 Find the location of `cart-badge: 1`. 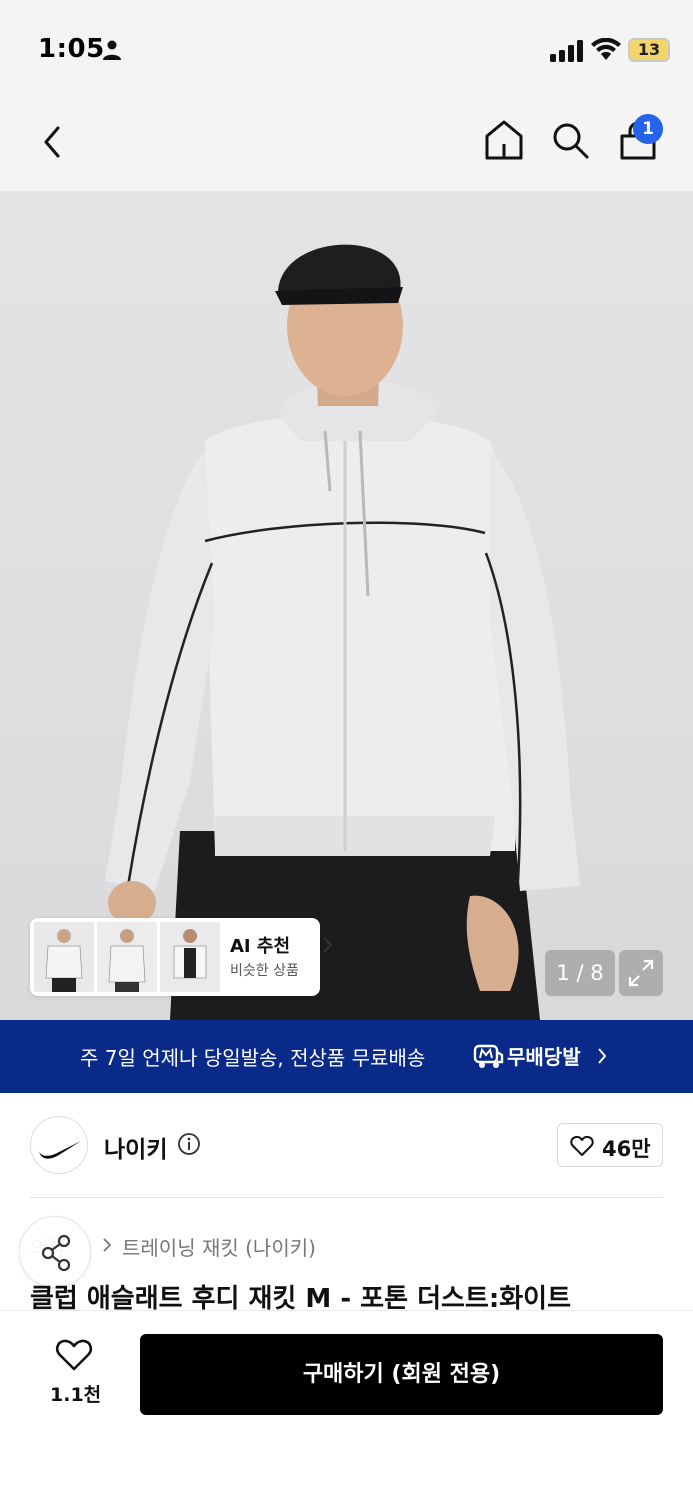

cart-badge: 1 is located at coordinates (648, 129).